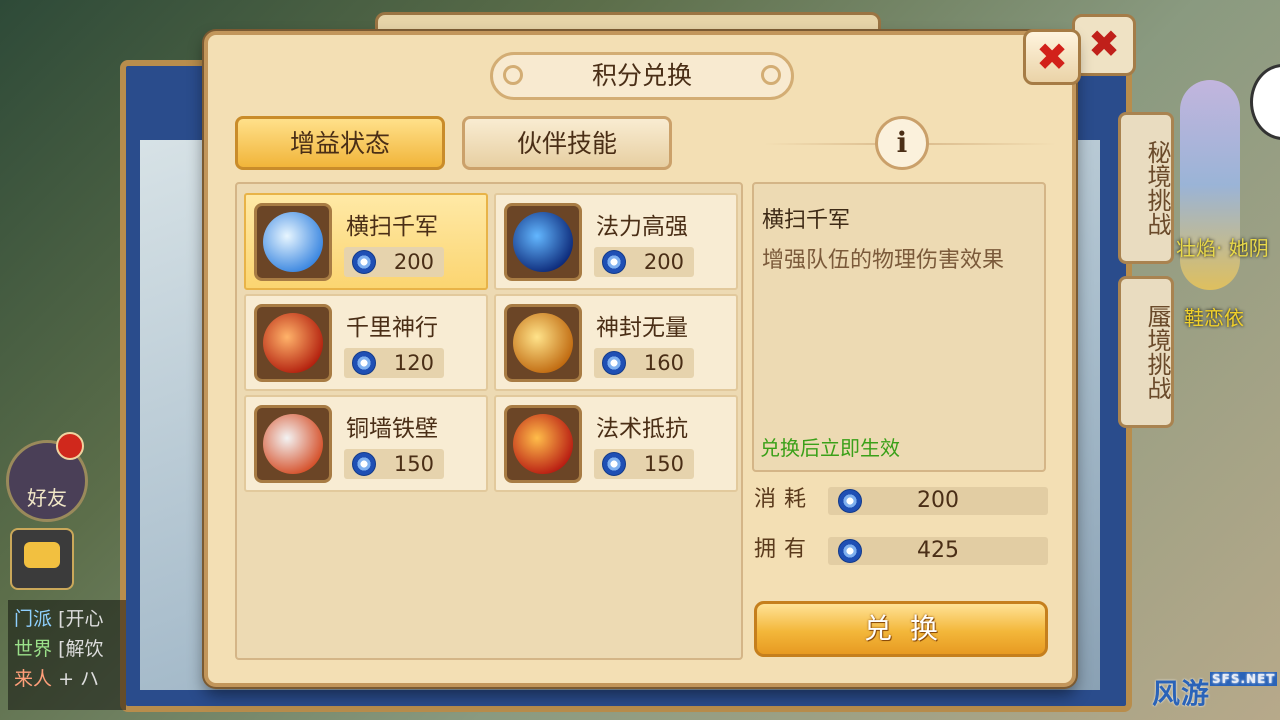 The image size is (1280, 720). Describe the element at coordinates (1265, 102) in the screenshot. I see `panda-avatar` at that location.